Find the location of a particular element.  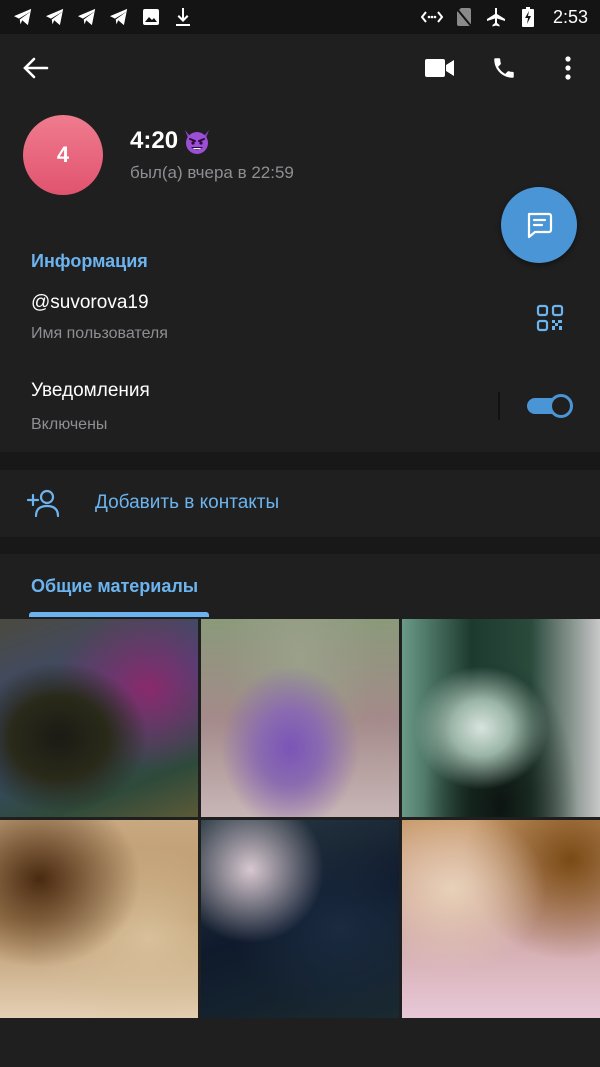

more-options-button is located at coordinates (568, 68).